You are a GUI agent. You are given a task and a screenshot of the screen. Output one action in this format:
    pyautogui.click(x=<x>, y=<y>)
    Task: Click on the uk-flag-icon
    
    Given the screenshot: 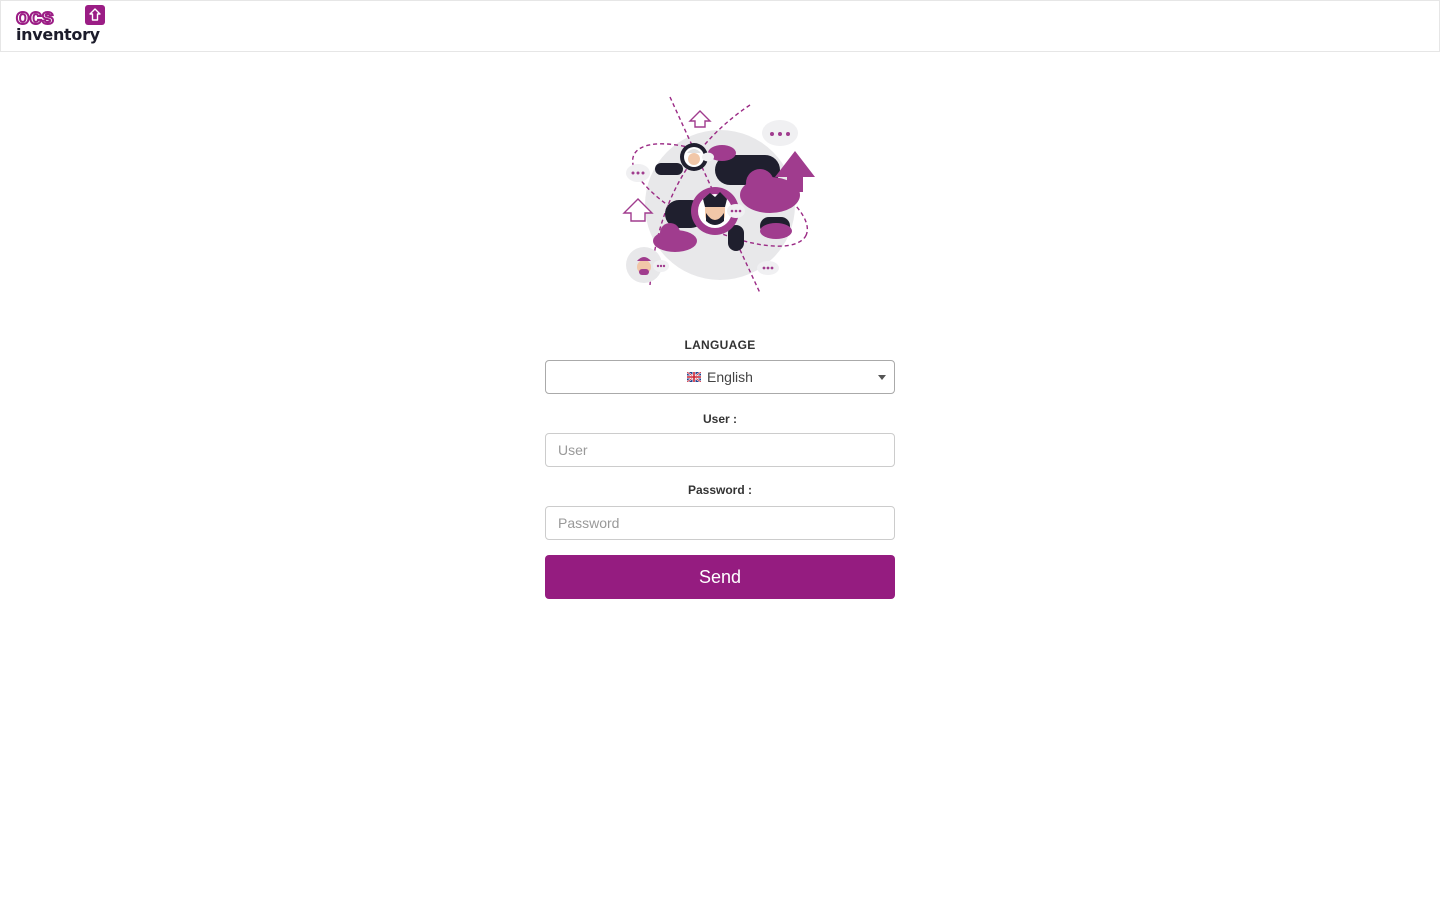 What is the action you would take?
    pyautogui.click(x=694, y=377)
    